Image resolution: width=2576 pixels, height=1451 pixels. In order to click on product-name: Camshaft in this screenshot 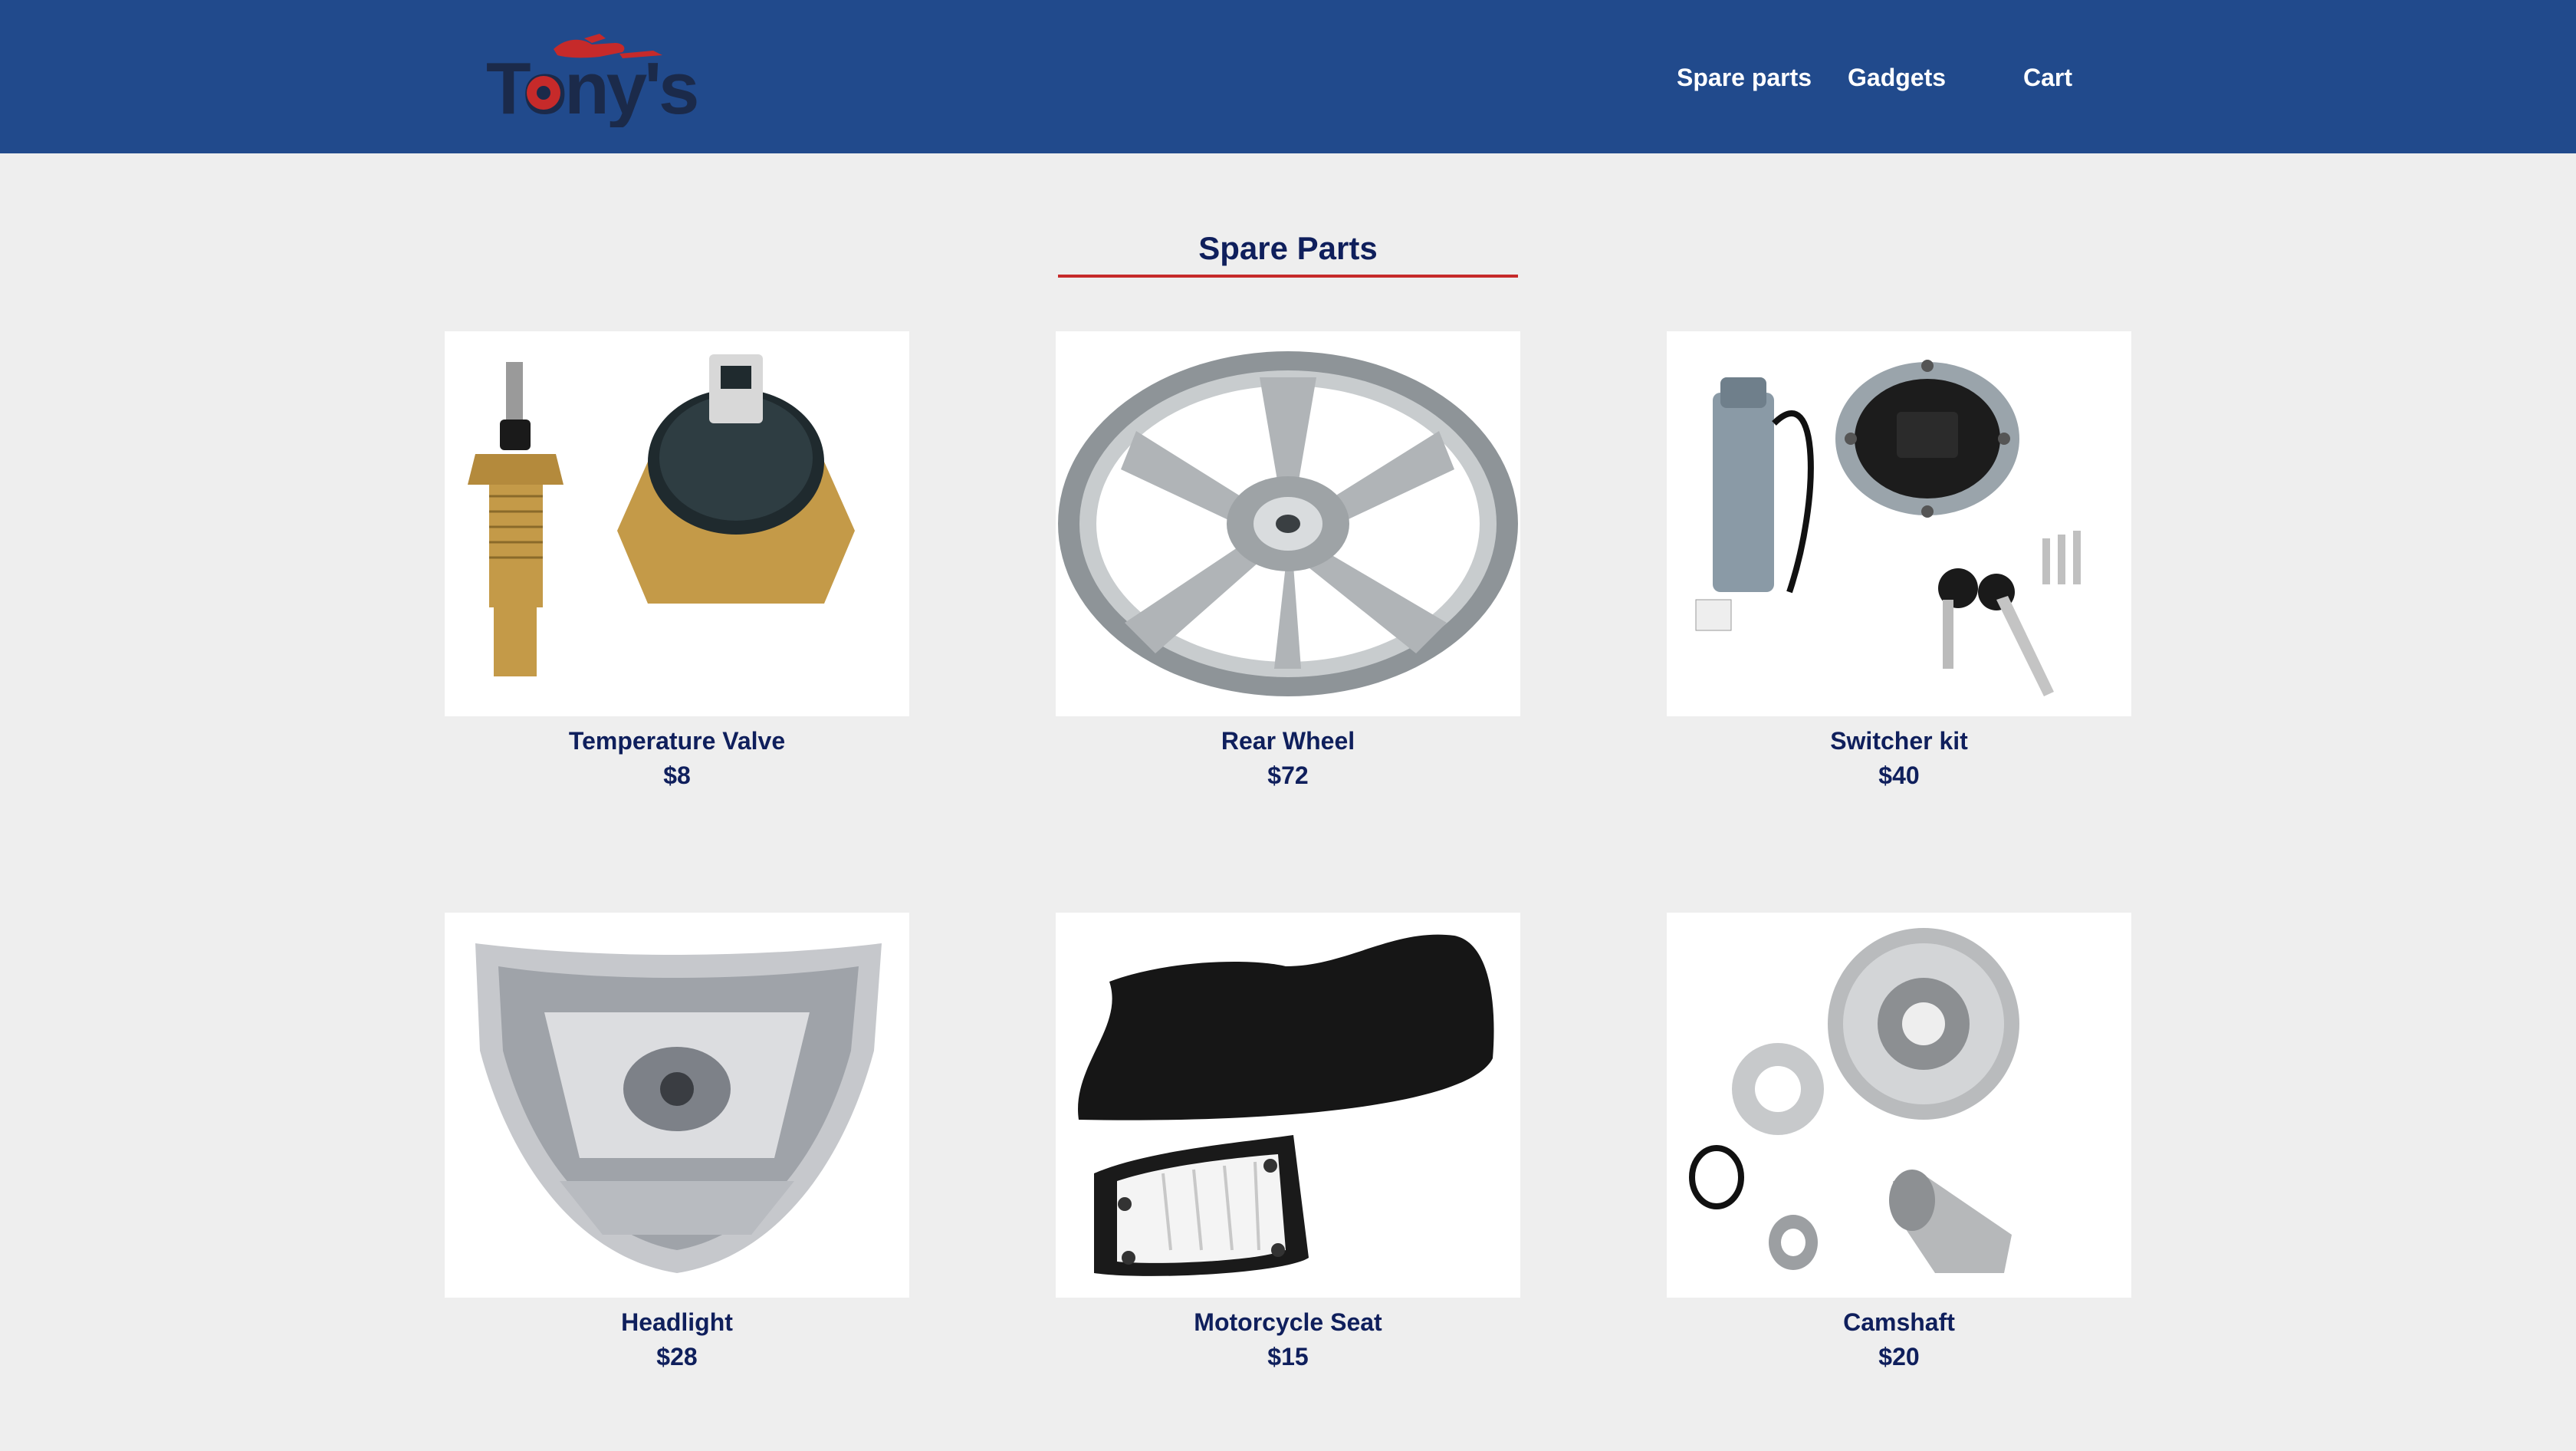, I will do `click(1899, 1322)`.